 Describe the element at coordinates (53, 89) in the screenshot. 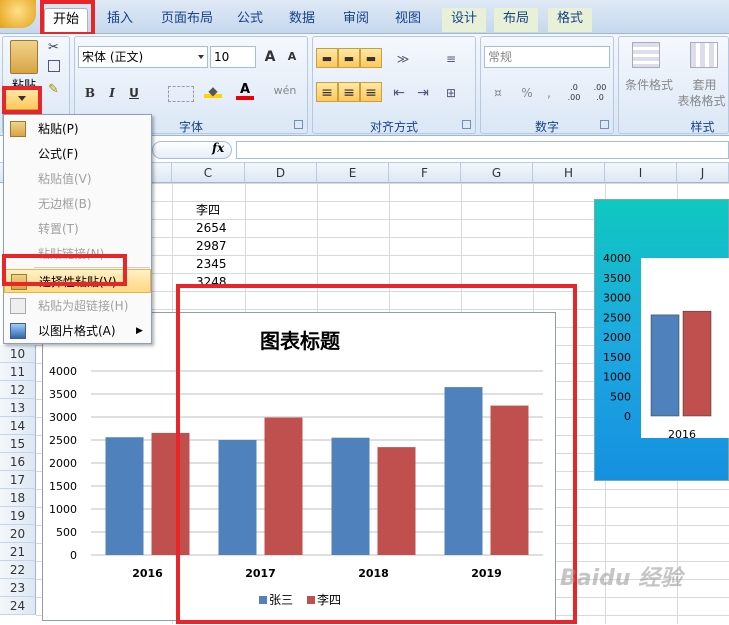

I see `format-painter-icon: ✎` at that location.